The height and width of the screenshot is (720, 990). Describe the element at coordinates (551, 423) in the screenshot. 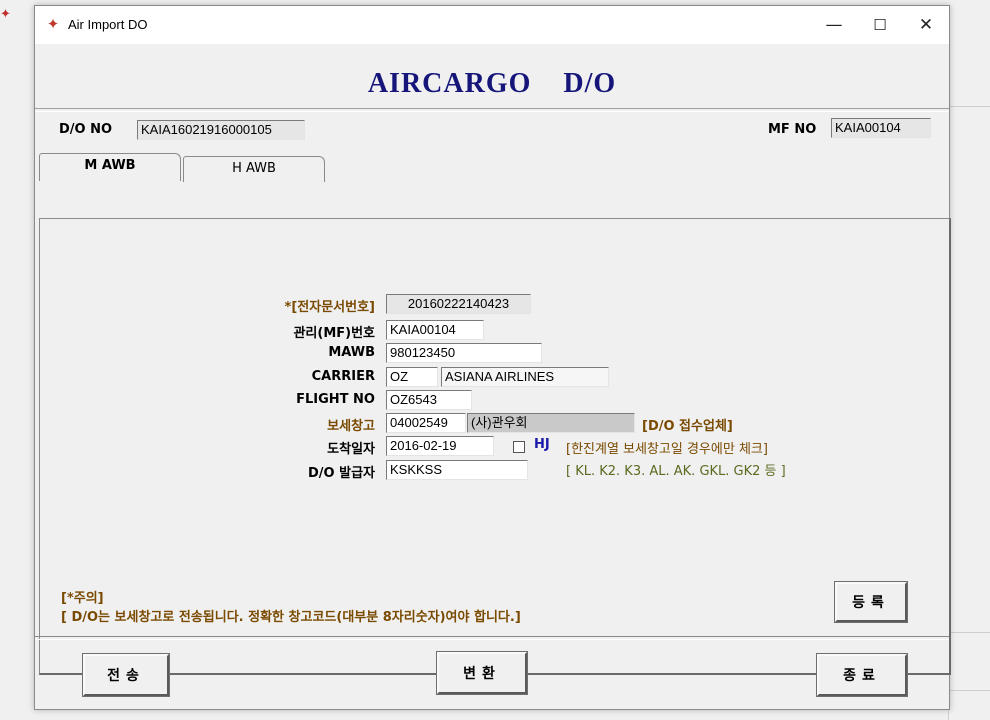

I see `warehouse-name-field: (사)관우회` at that location.